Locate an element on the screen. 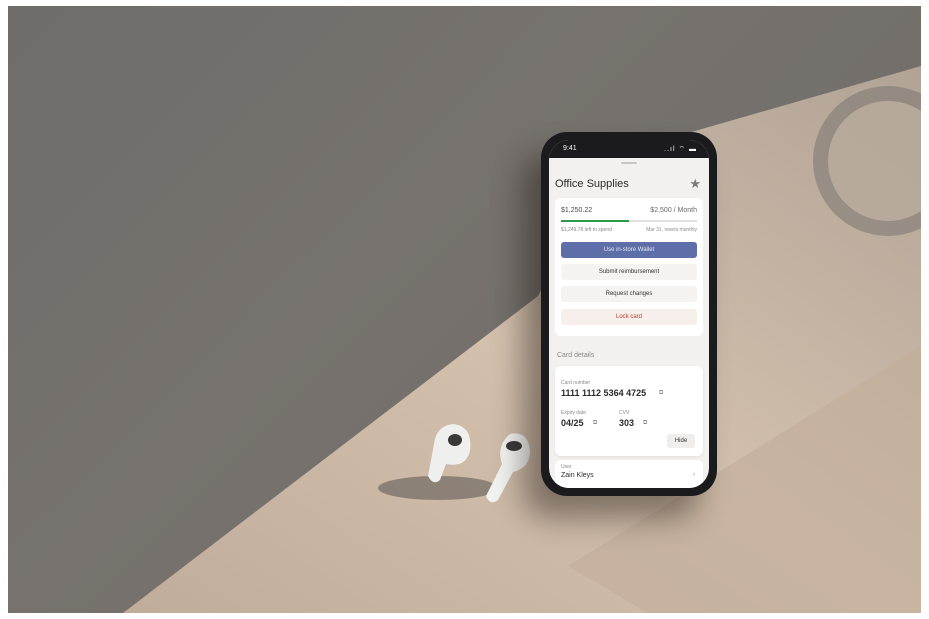 The image size is (929, 619). user-name: Zain Kleys is located at coordinates (577, 475).